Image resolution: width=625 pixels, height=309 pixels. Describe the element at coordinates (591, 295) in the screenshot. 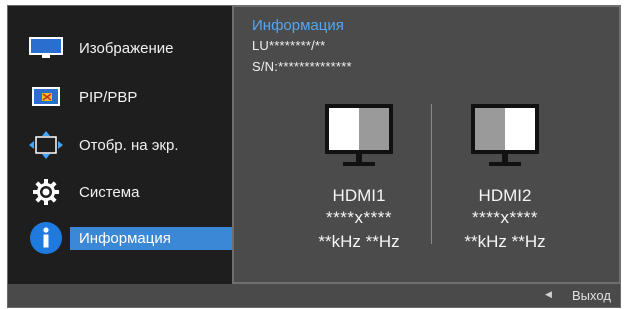

I see `exit-button: Выход` at that location.